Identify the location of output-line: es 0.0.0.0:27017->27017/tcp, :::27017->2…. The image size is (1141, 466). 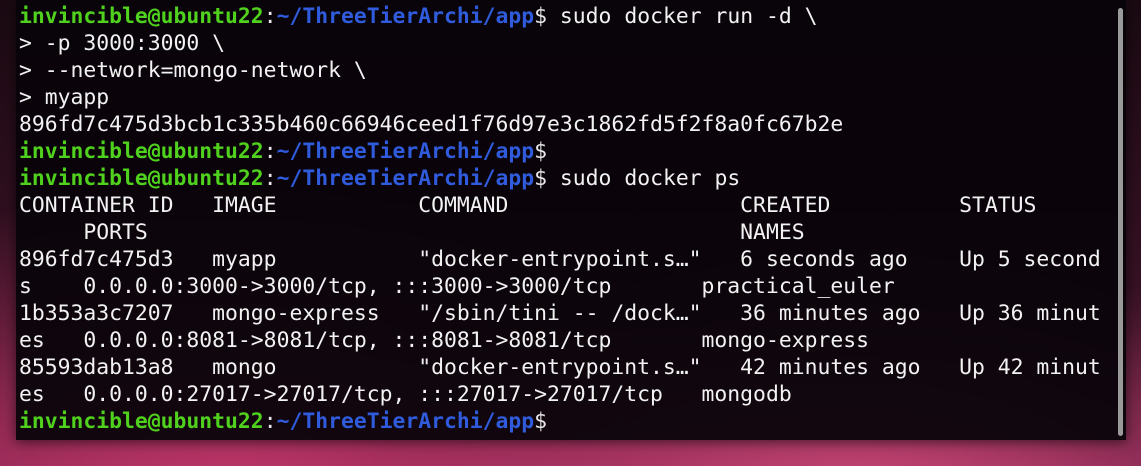
(405, 394).